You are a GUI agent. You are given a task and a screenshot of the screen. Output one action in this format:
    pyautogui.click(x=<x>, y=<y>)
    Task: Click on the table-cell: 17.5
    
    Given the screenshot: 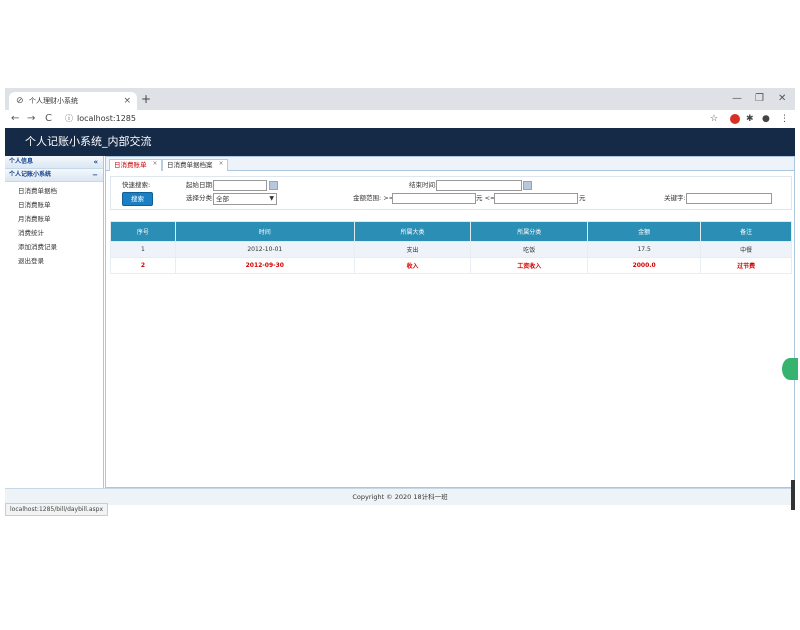 What is the action you would take?
    pyautogui.click(x=644, y=249)
    